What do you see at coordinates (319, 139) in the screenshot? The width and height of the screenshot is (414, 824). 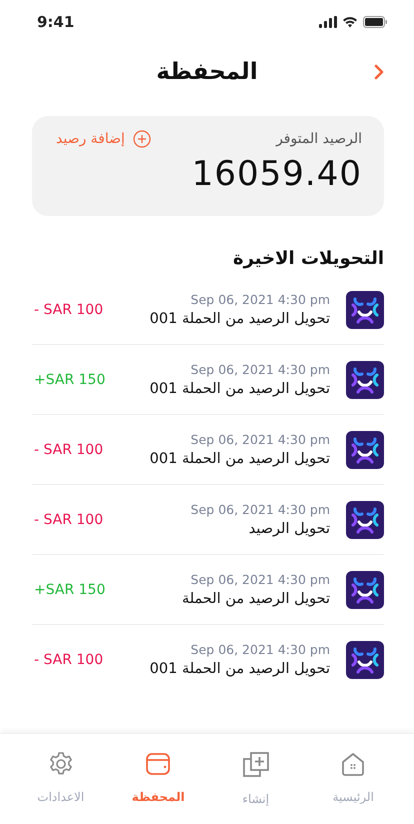 I see `balance-label: الرصيد المتوفر` at bounding box center [319, 139].